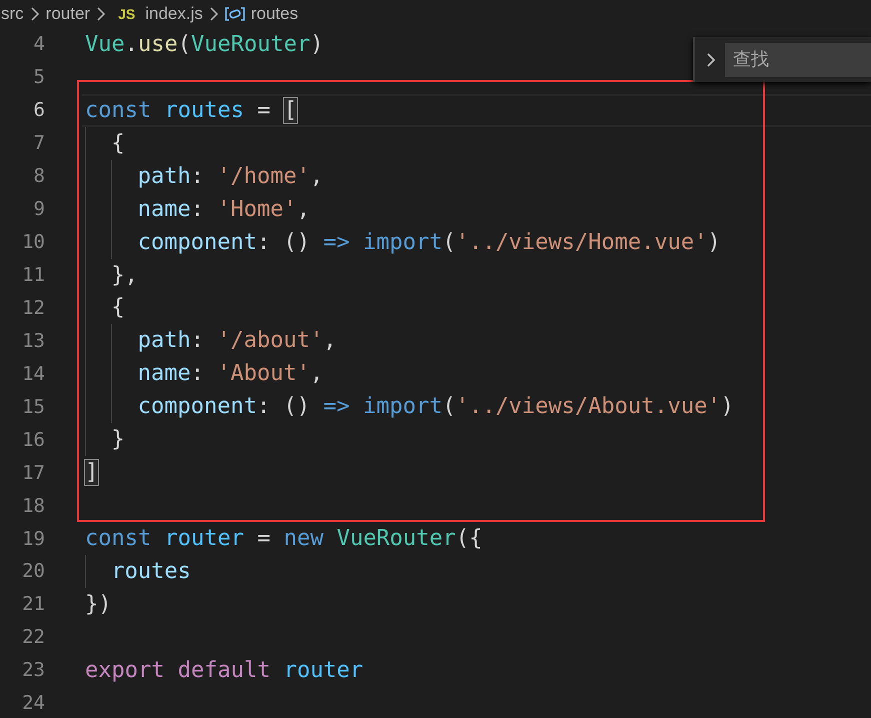 Image resolution: width=871 pixels, height=718 pixels. Describe the element at coordinates (38, 77) in the screenshot. I see `line-number: 5` at that location.